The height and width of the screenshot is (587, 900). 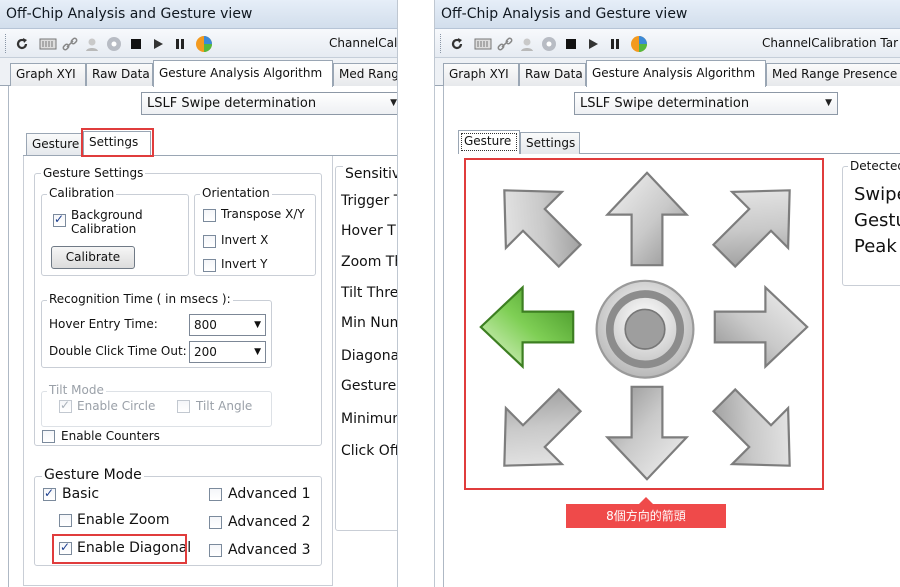 I want to click on diagonal-label: Diagona, so click(x=369, y=356).